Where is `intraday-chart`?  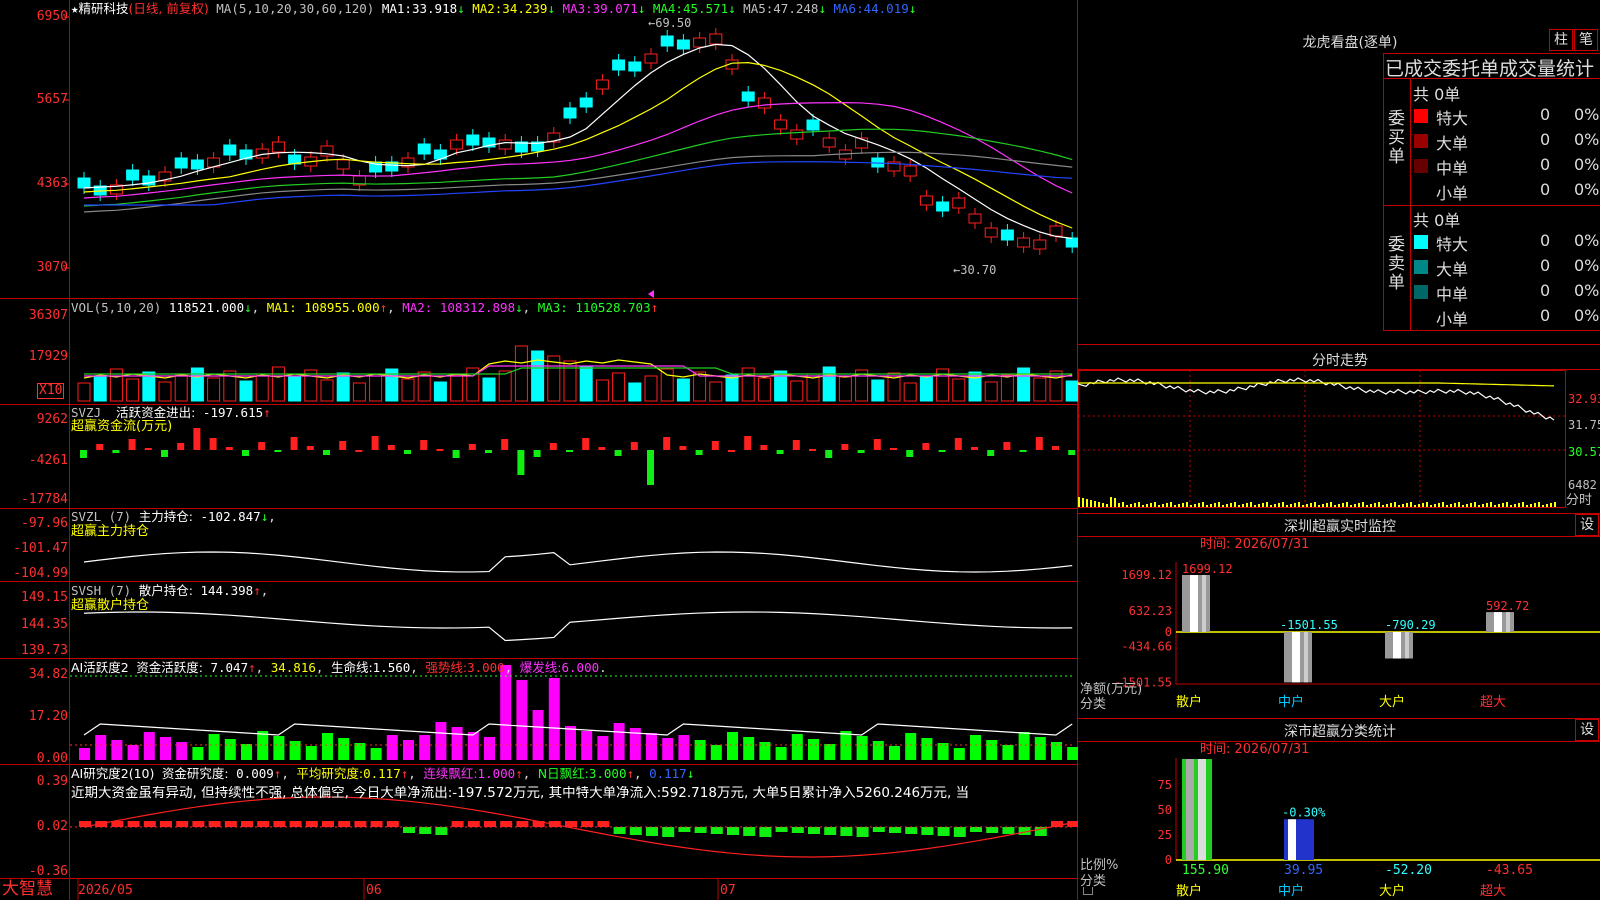
intraday-chart is located at coordinates (1339, 440).